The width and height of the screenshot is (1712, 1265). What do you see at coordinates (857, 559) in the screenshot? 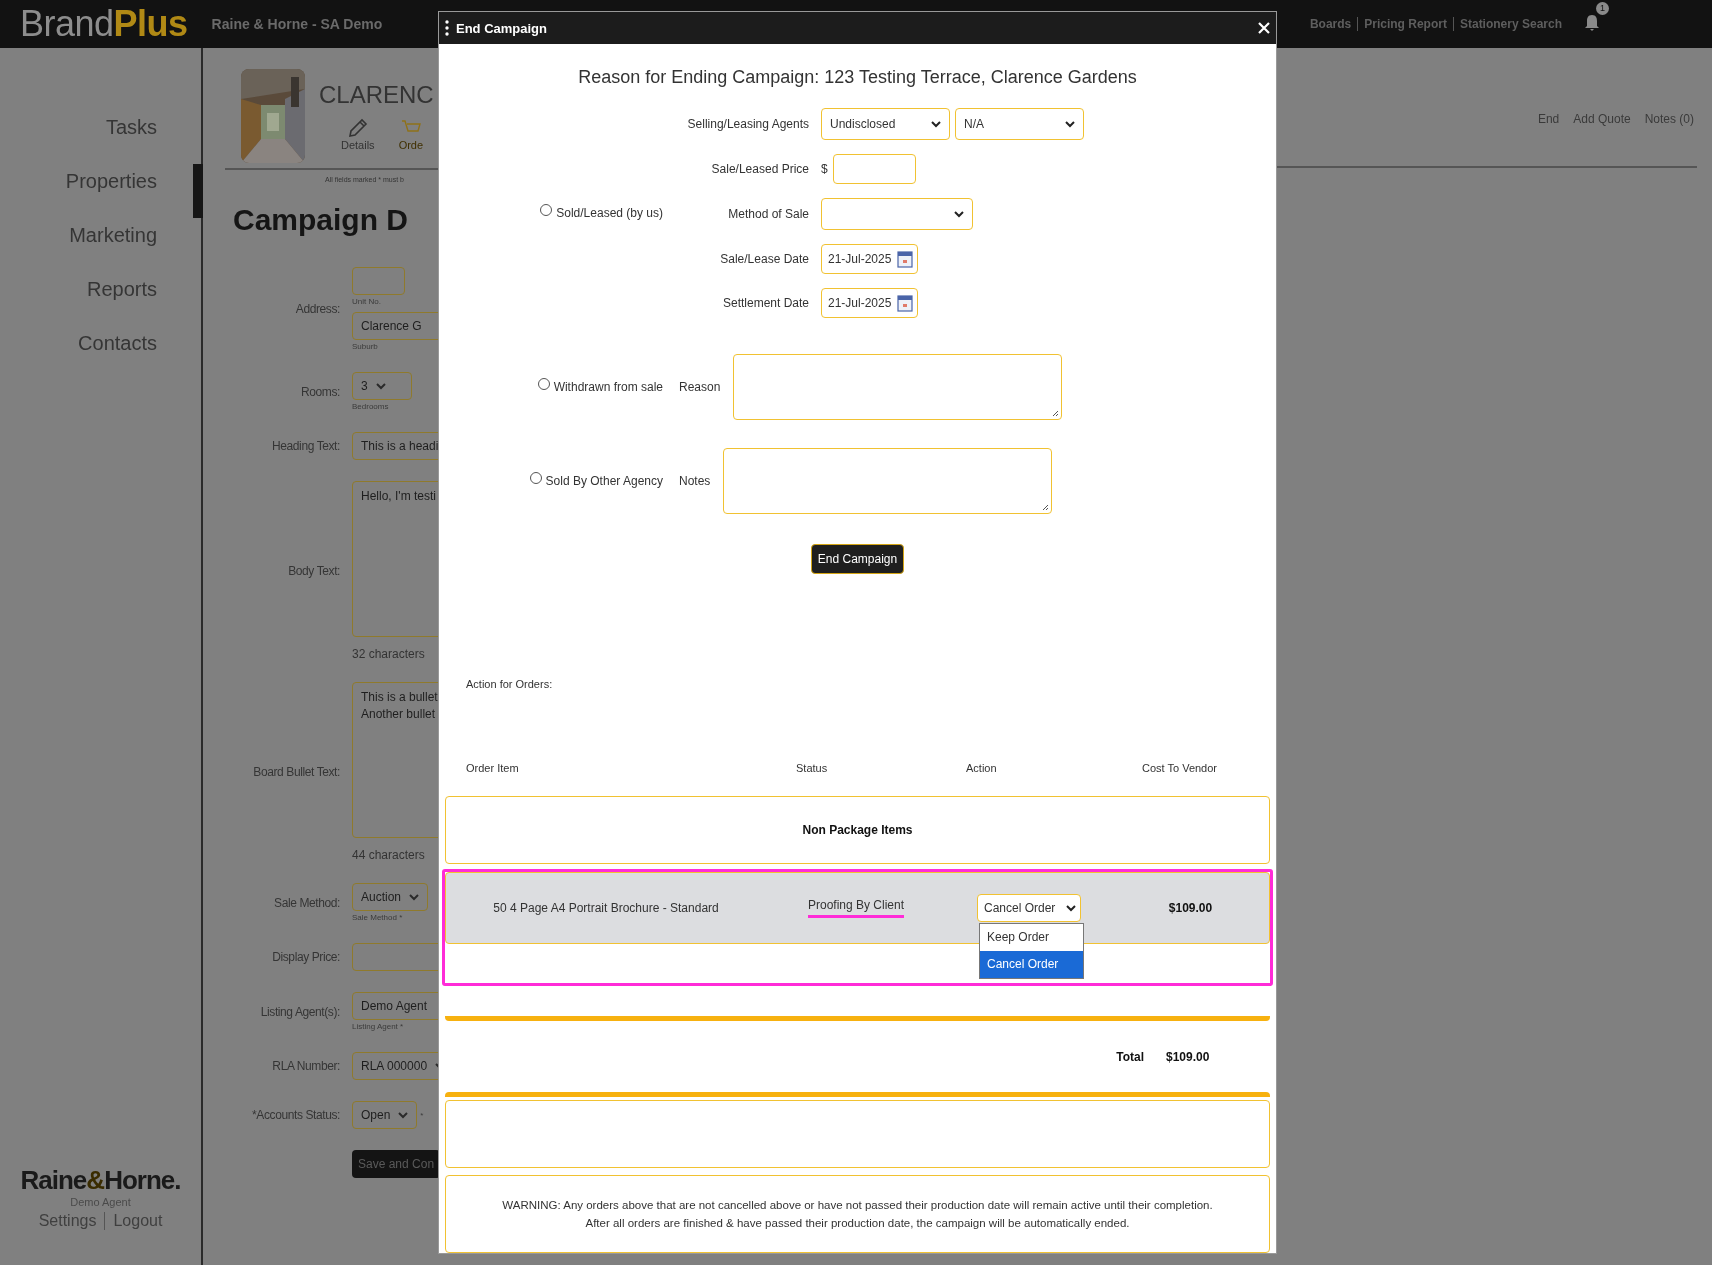
I see `end-campaign-button: End Campaign` at bounding box center [857, 559].